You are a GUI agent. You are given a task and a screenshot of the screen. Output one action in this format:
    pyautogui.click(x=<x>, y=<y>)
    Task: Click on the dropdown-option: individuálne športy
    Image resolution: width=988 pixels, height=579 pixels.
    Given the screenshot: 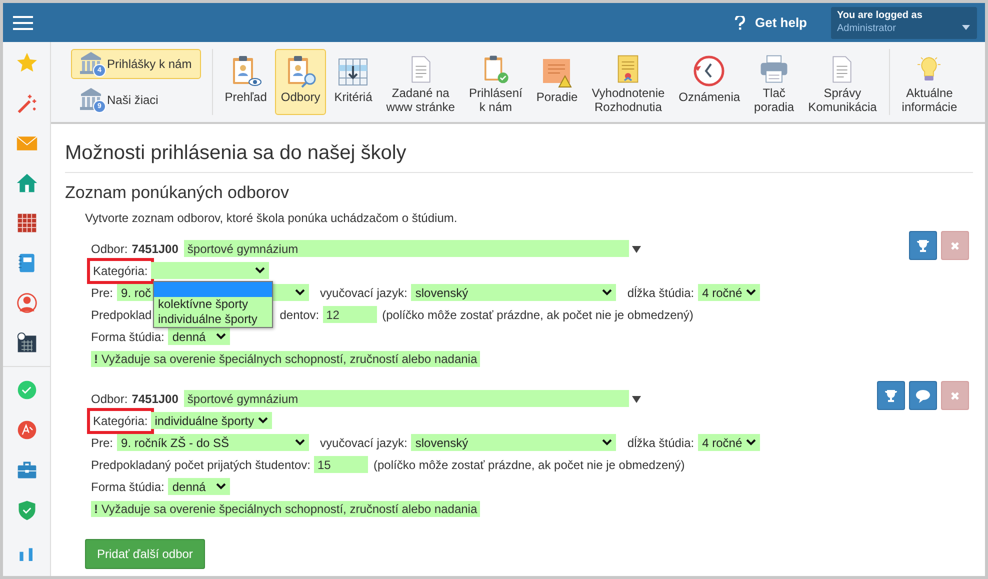 What is the action you would take?
    pyautogui.click(x=213, y=319)
    